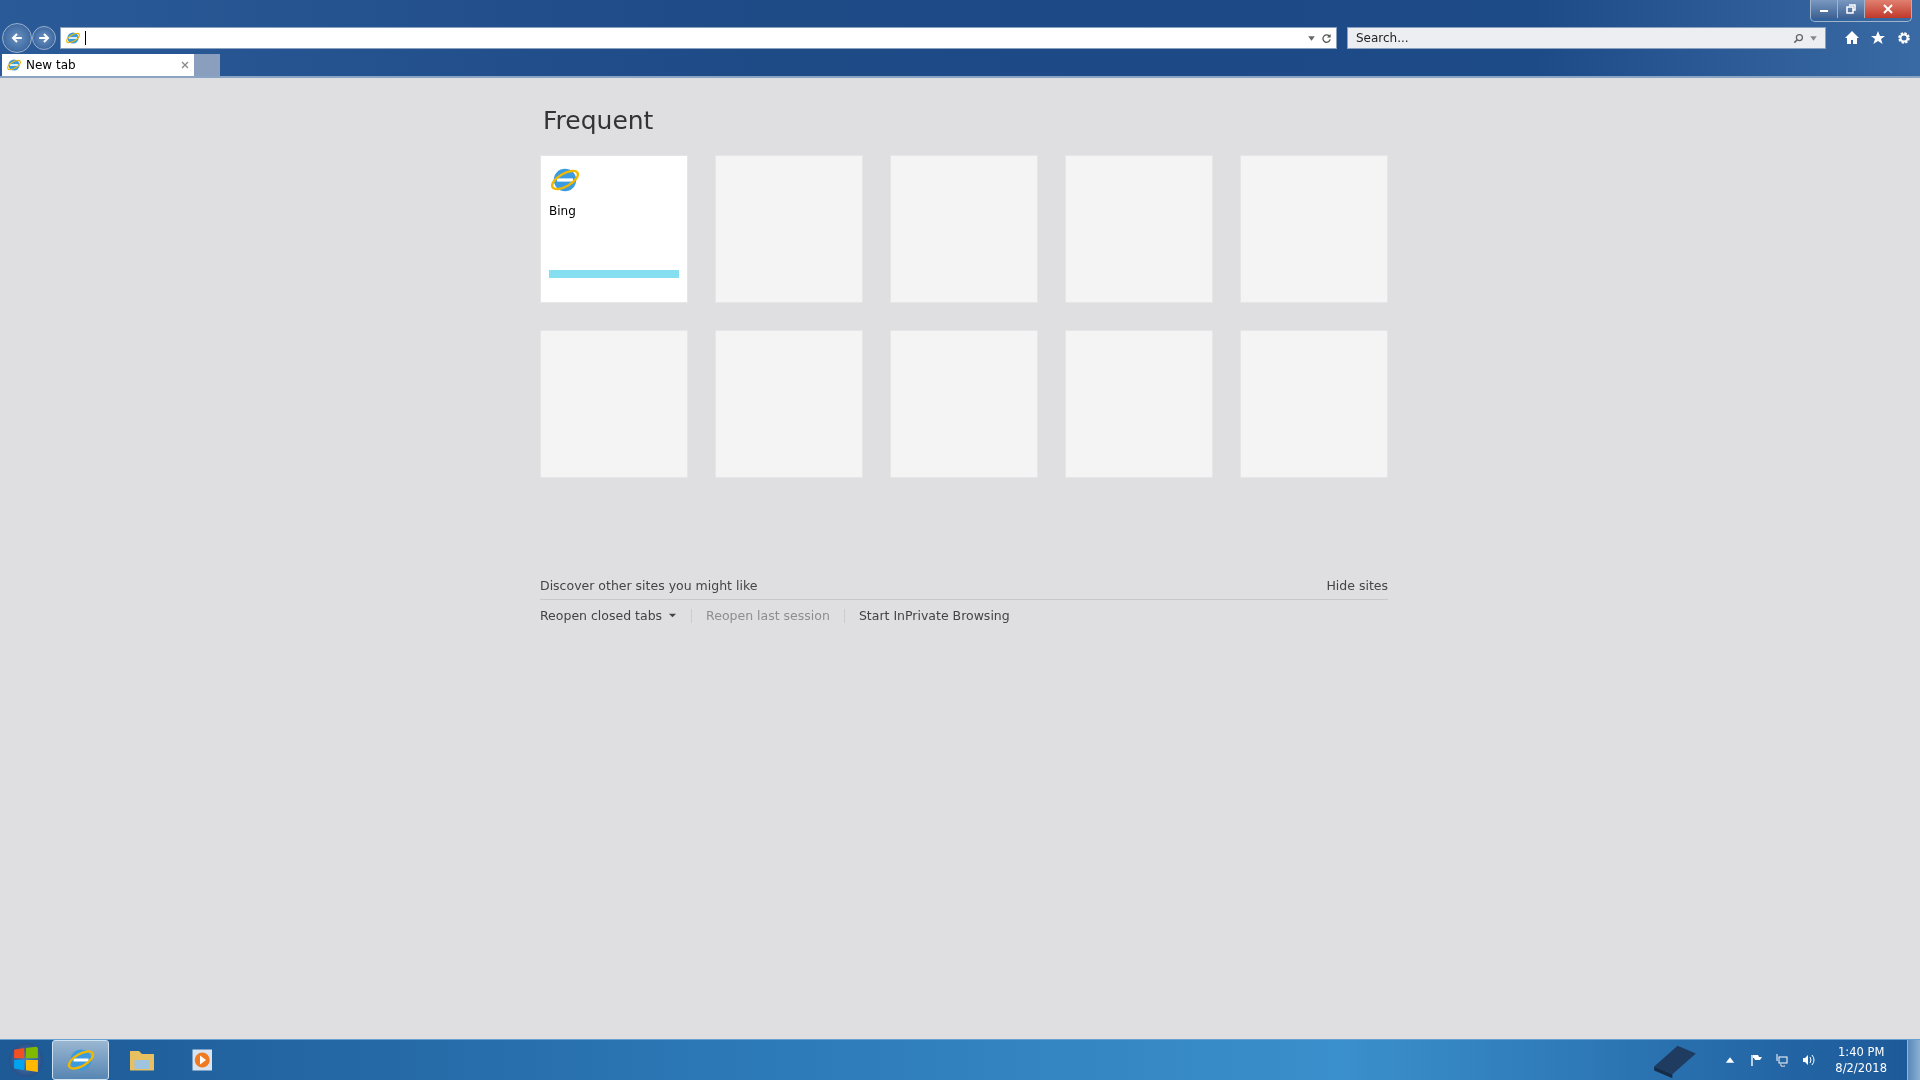  I want to click on site-tile: Bing, so click(614, 229).